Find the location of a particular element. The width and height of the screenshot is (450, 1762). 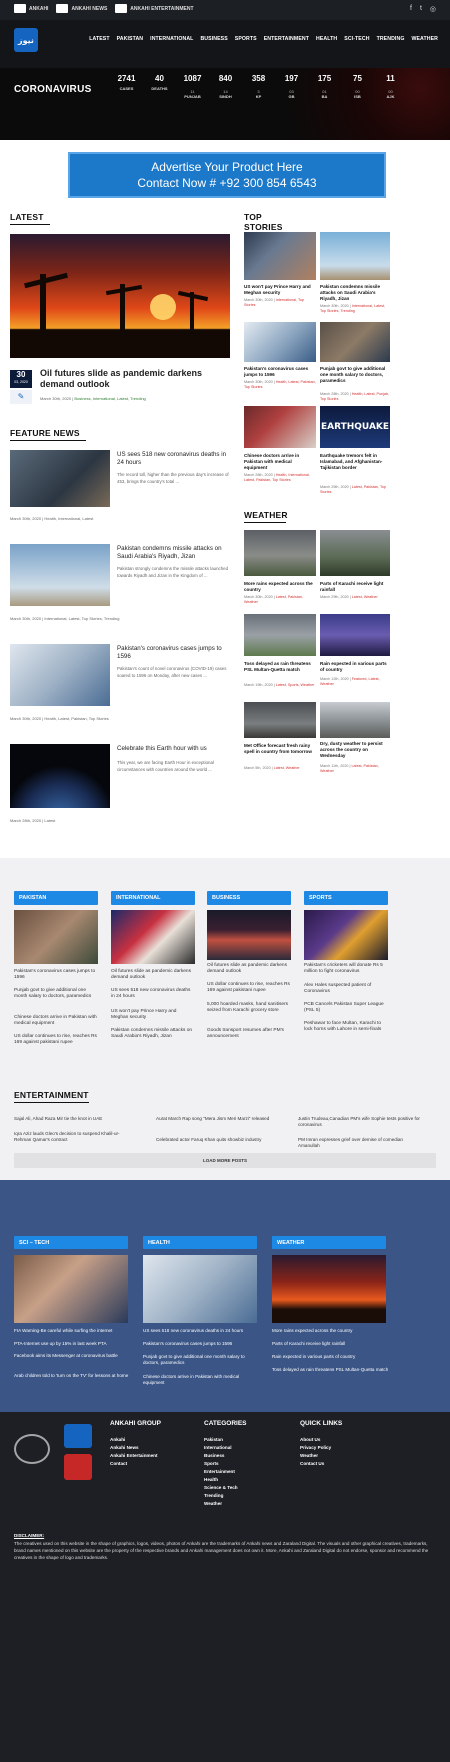

footer-link: International is located at coordinates (218, 1448).